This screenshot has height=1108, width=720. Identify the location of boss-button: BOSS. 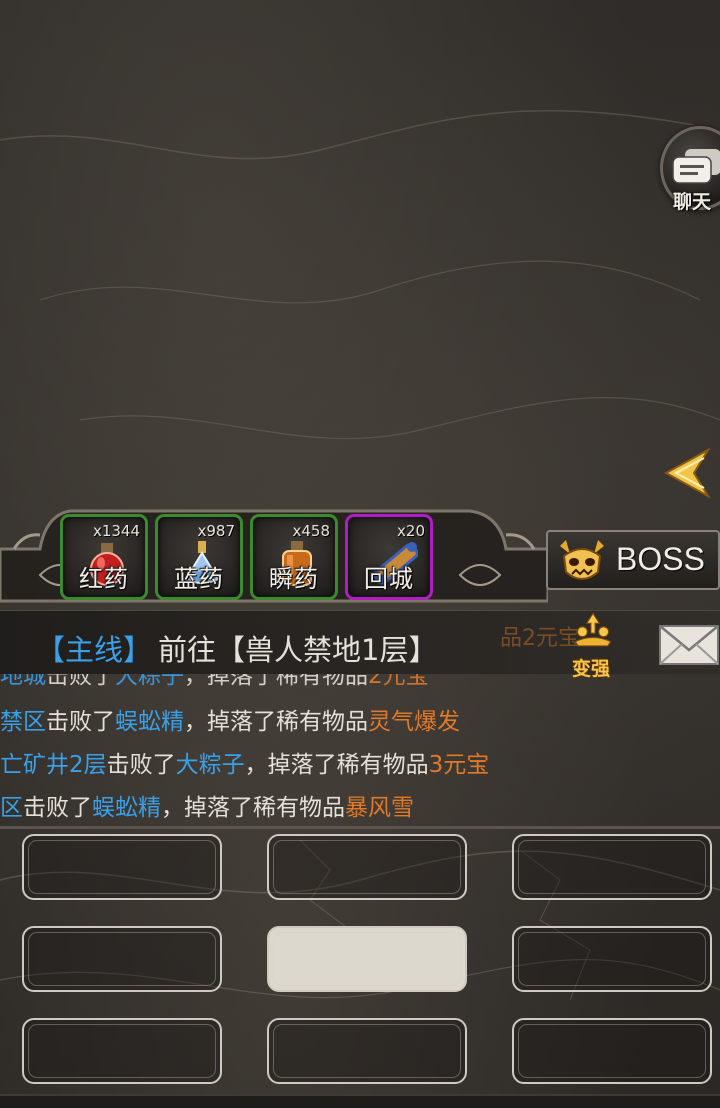
(633, 560).